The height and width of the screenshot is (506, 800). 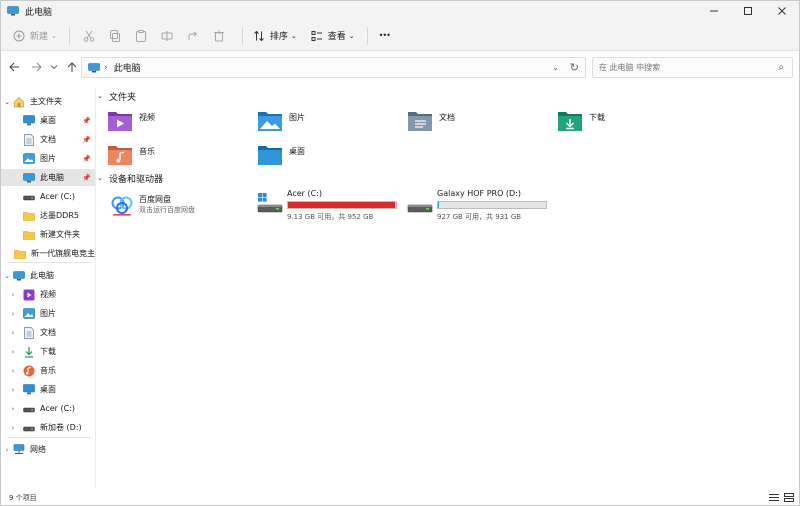 I want to click on paste-button, so click(x=141, y=36).